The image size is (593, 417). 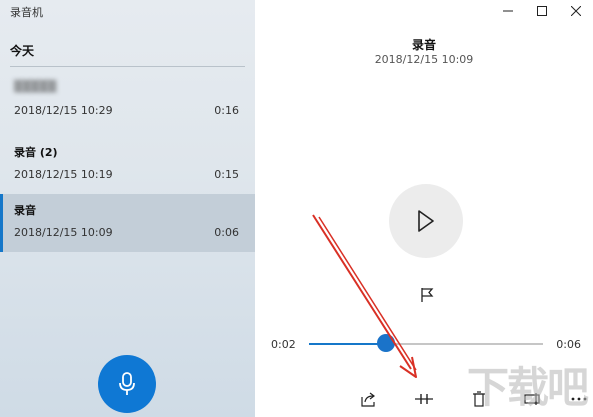 I want to click on recording-name: 录音, so click(x=25, y=210).